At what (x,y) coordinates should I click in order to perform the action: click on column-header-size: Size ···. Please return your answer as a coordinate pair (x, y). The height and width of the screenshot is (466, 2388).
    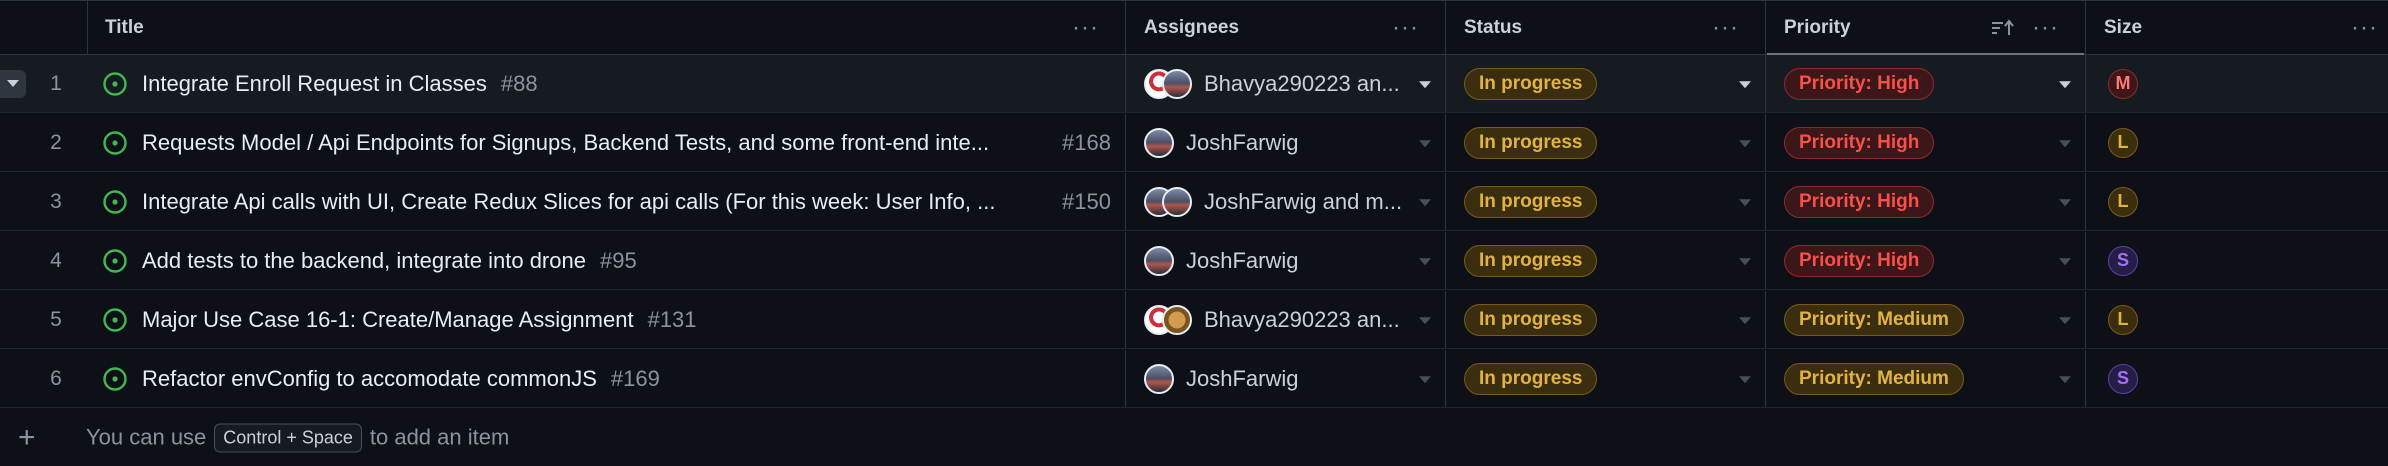
    Looking at the image, I should click on (2237, 27).